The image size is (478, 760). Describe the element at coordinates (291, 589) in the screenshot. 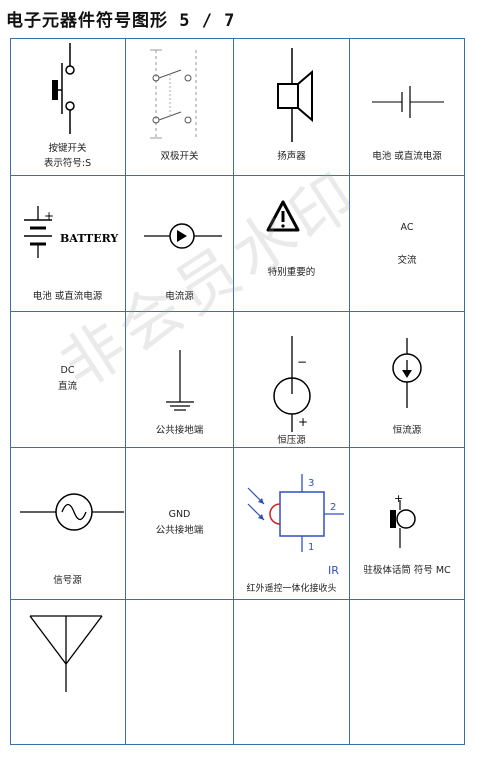

I see `cell-label: 红外遥控一体化接收头` at that location.